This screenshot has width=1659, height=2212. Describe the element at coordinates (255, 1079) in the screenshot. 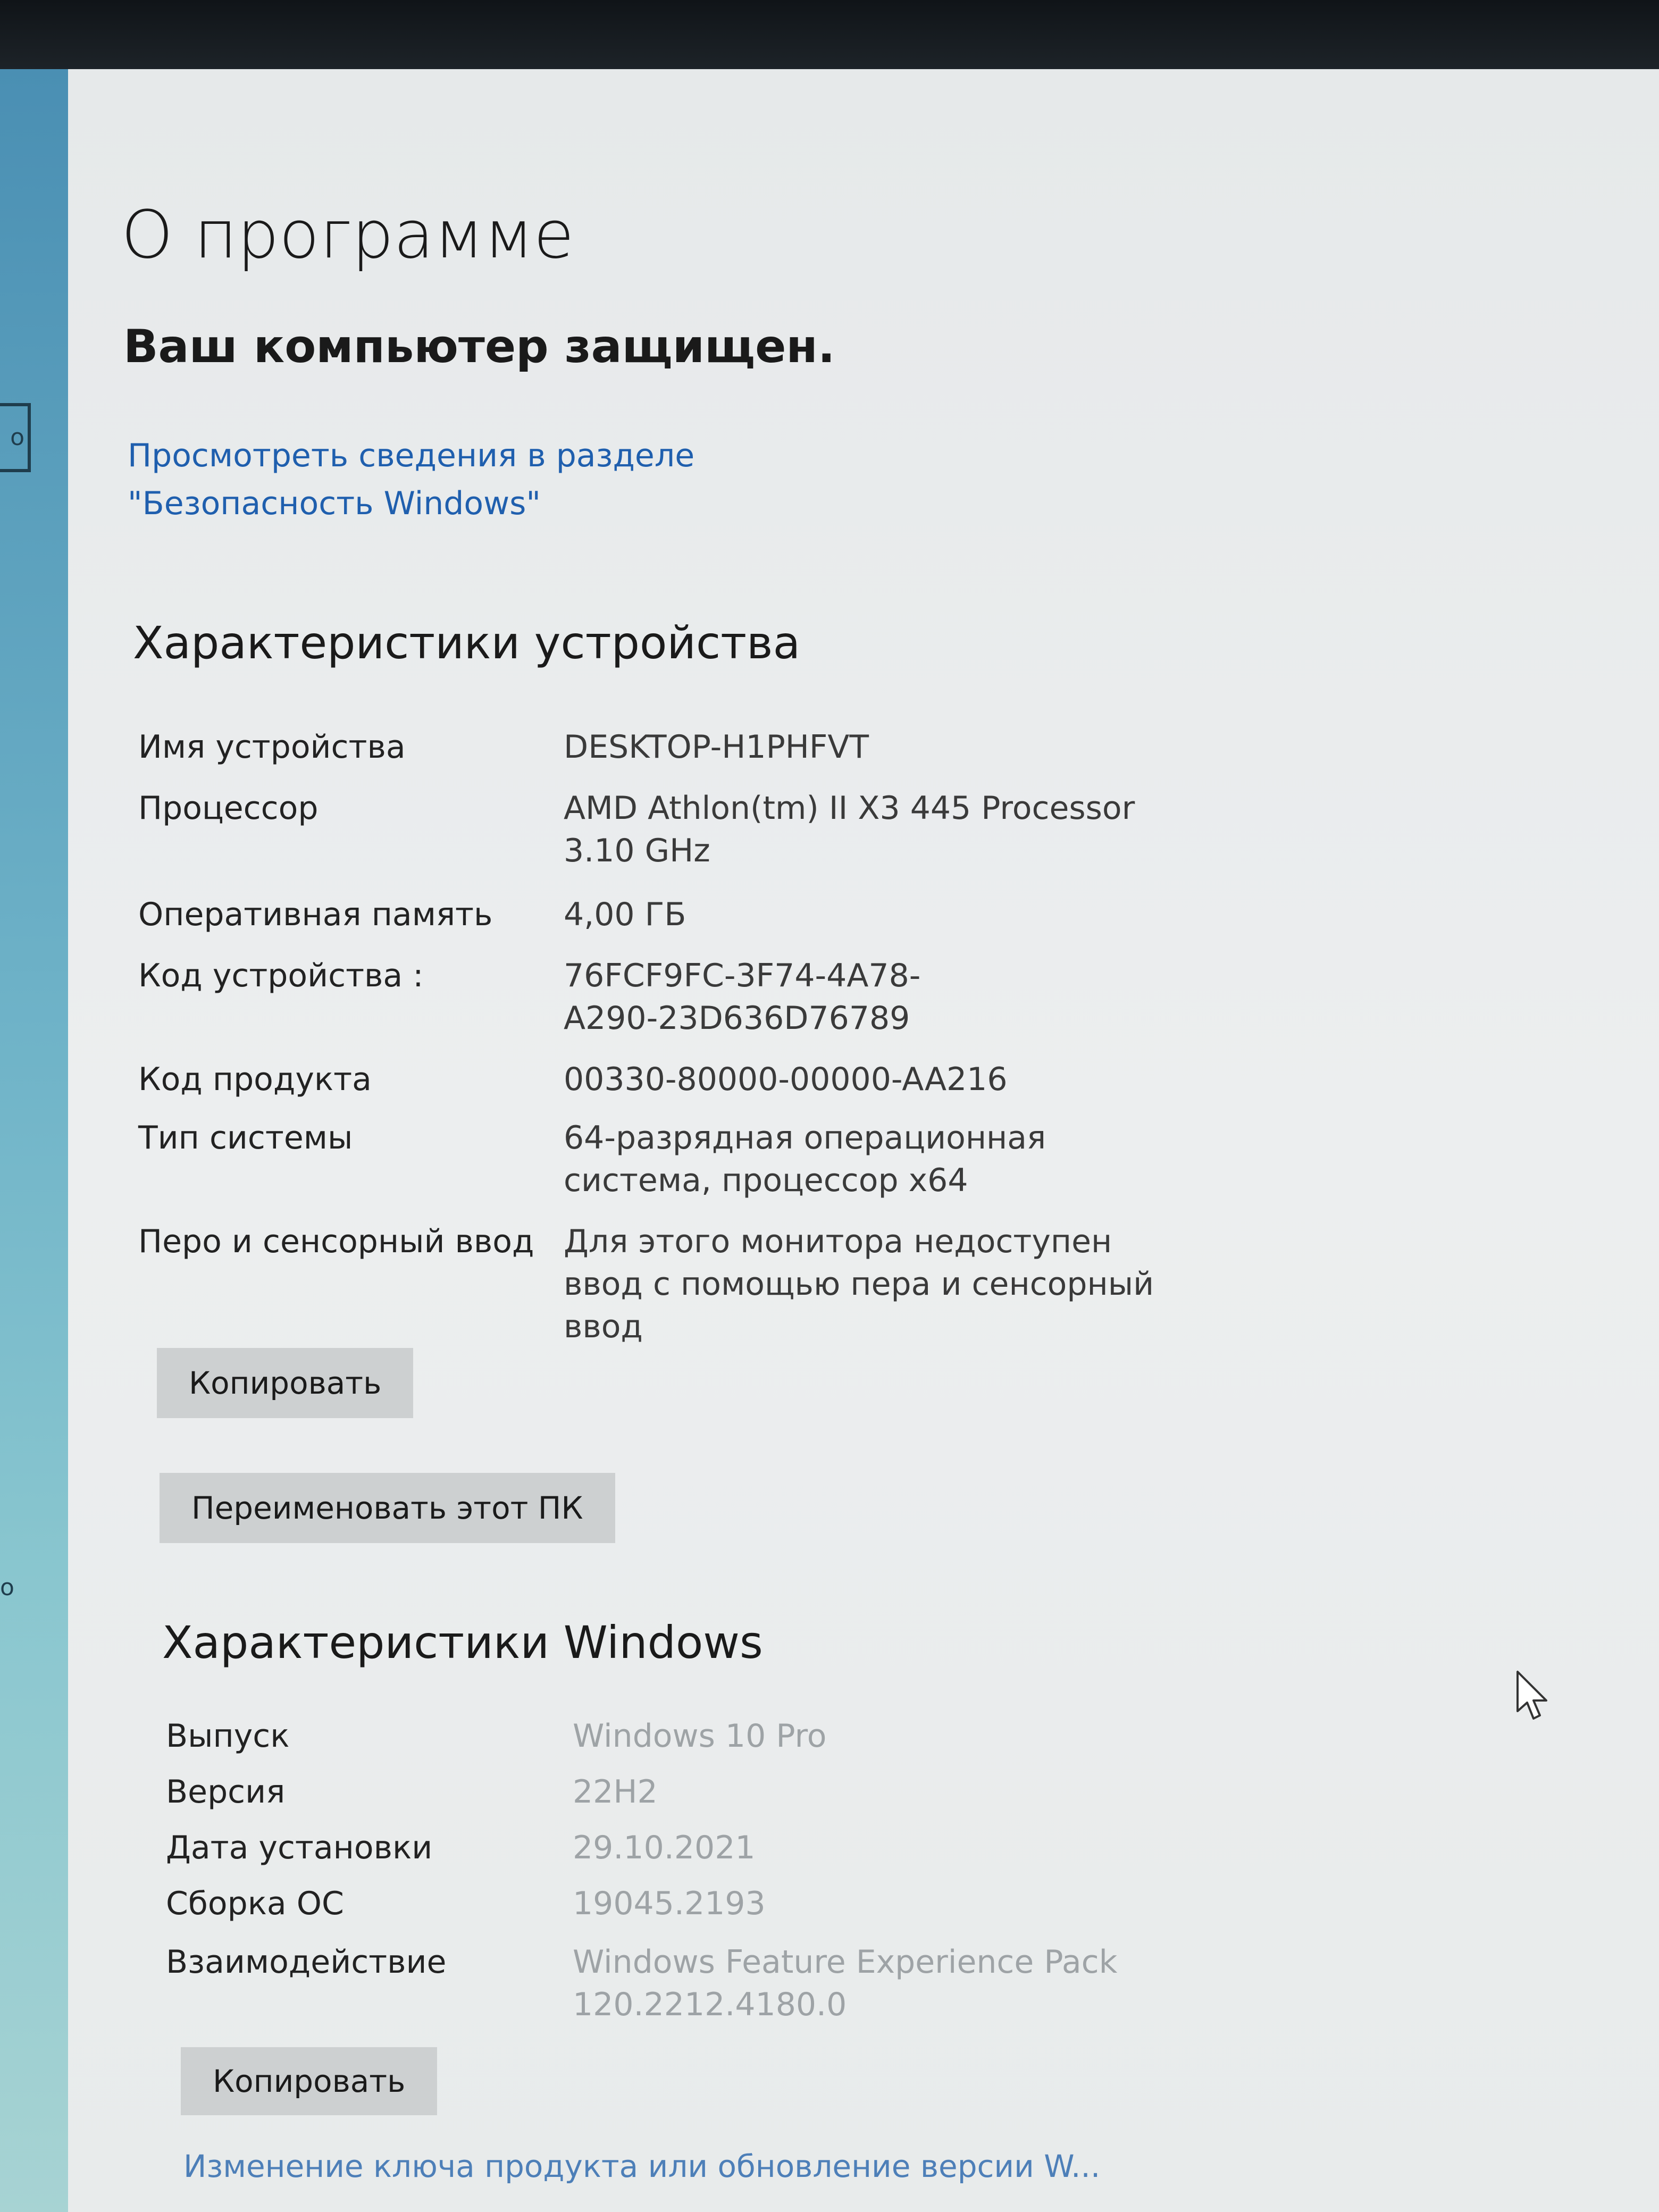

I see `spec-label: Код продукта` at that location.